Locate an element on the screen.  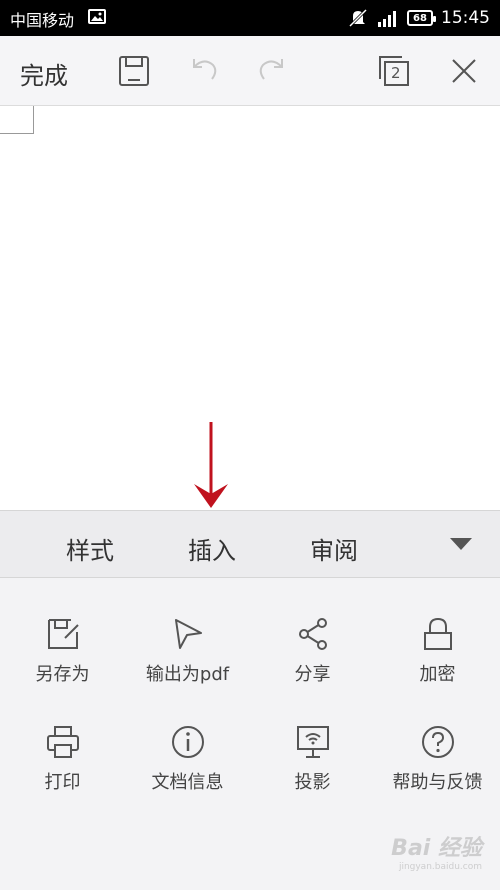
tab-insert: 插入 is located at coordinates (212, 548).